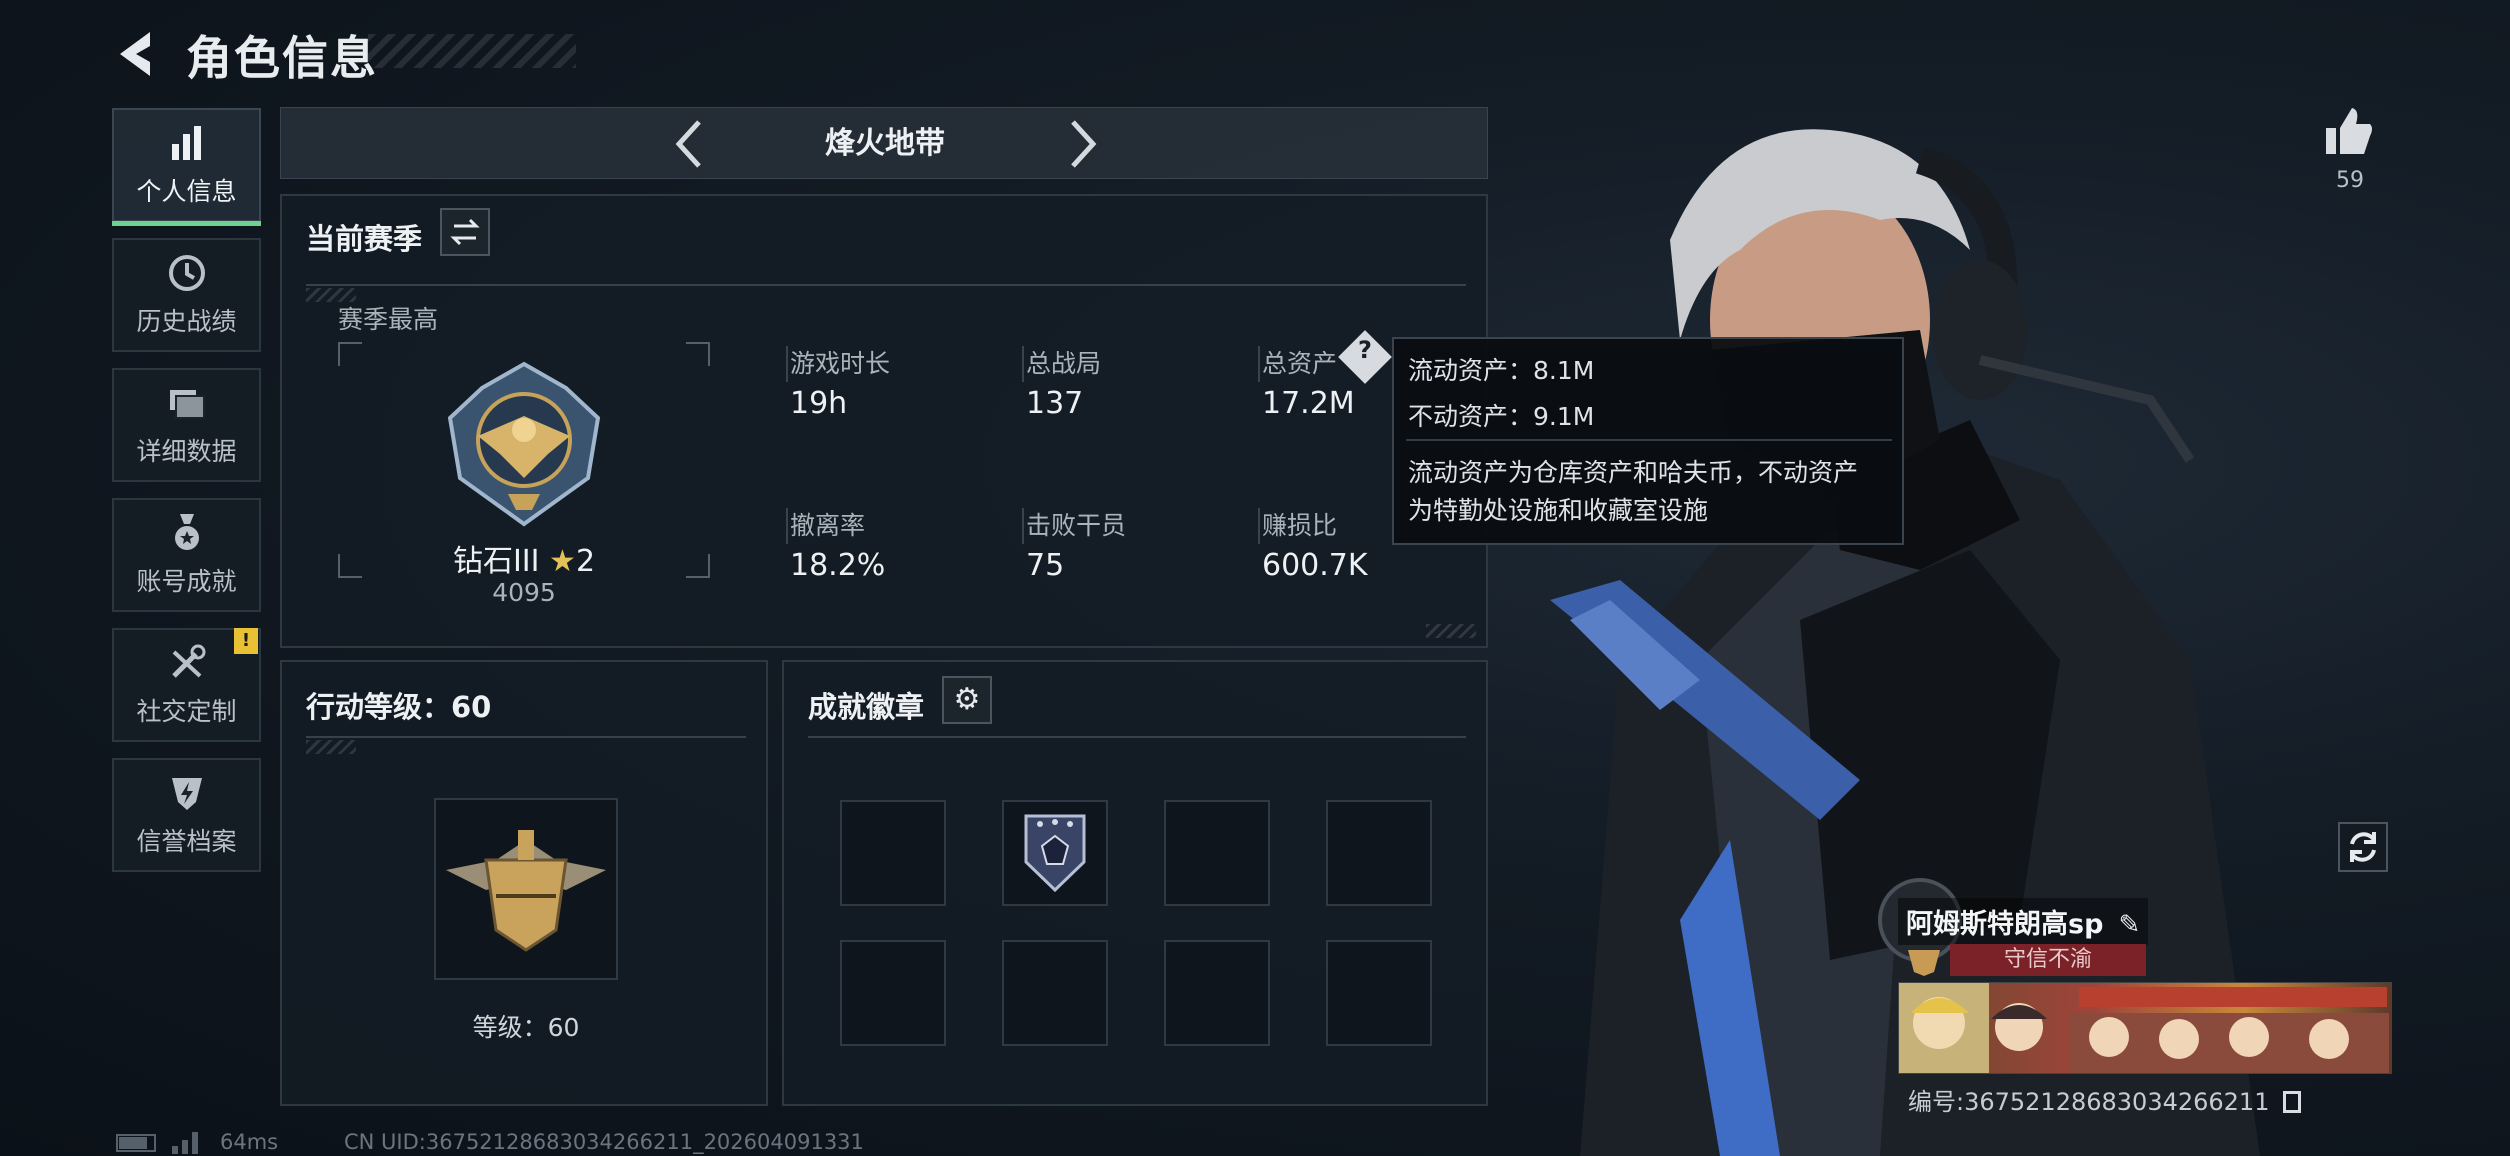 The image size is (2510, 1156). I want to click on edit-name-button: ✎, so click(2130, 925).